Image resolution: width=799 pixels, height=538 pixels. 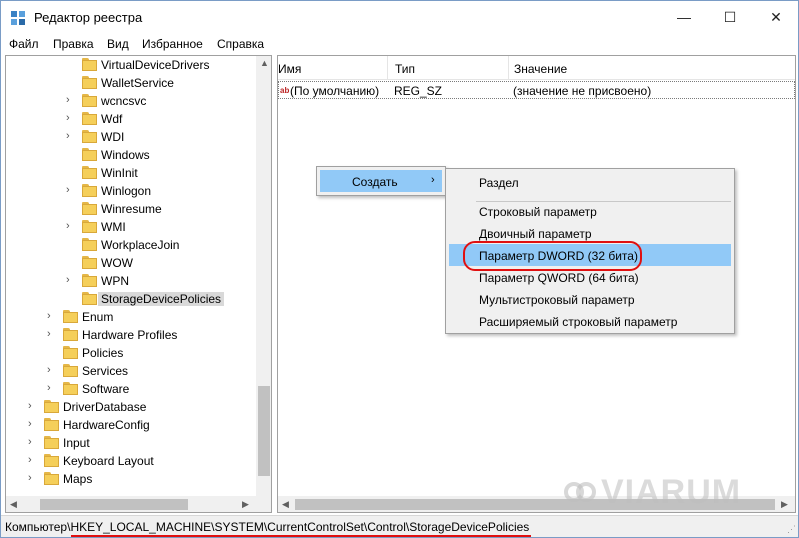 I want to click on submenu-item-expandable-string: Расширяемый строковый параметр, so click(x=590, y=321).